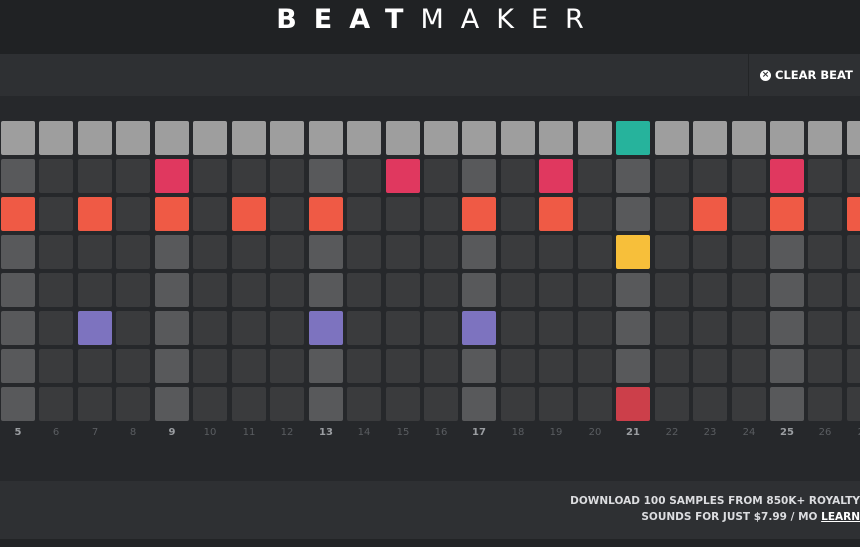 The width and height of the screenshot is (860, 547). What do you see at coordinates (18, 404) in the screenshot?
I see `pad-row8-step5` at bounding box center [18, 404].